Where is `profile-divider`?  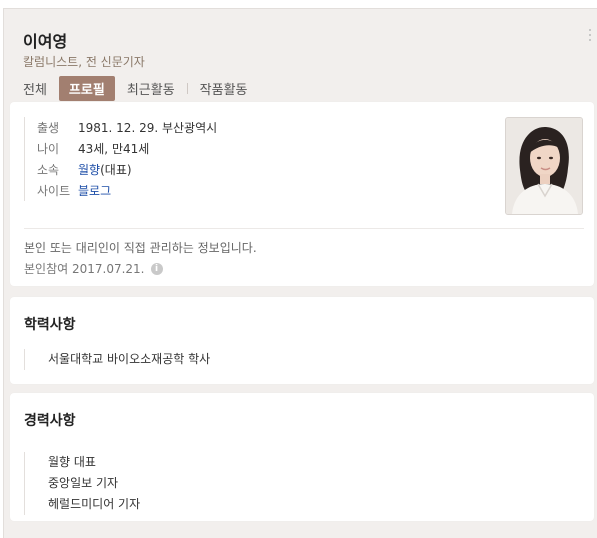 profile-divider is located at coordinates (304, 228).